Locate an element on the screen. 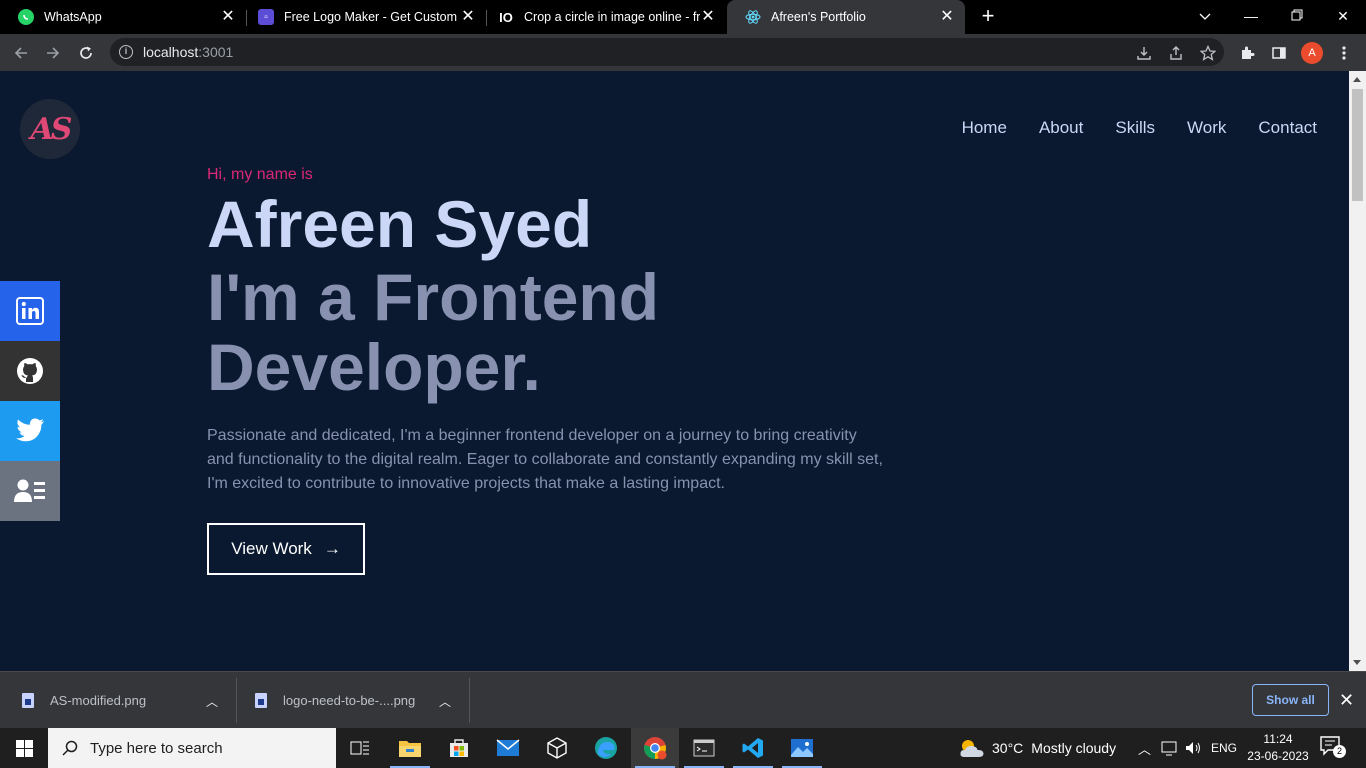  search-icon is located at coordinates (70, 748).